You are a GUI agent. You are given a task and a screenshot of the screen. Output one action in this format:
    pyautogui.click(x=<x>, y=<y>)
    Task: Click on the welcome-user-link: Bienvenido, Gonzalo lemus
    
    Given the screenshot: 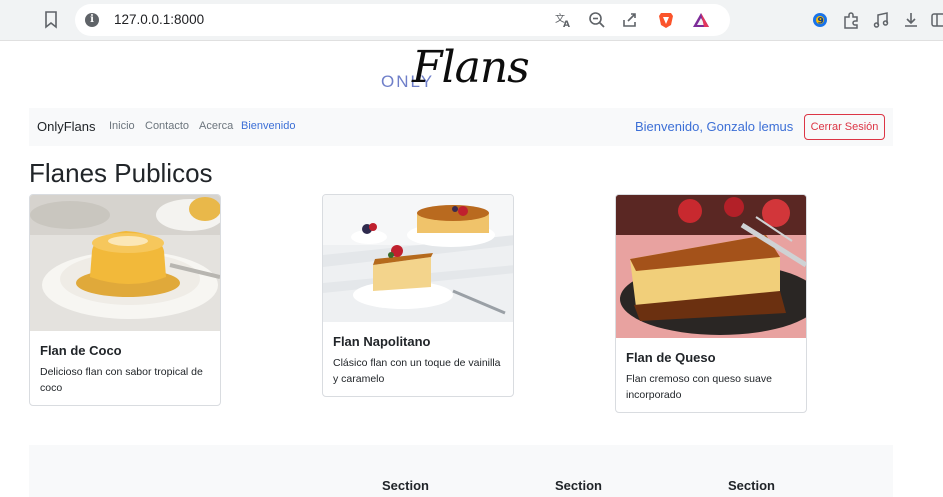 What is the action you would take?
    pyautogui.click(x=714, y=126)
    